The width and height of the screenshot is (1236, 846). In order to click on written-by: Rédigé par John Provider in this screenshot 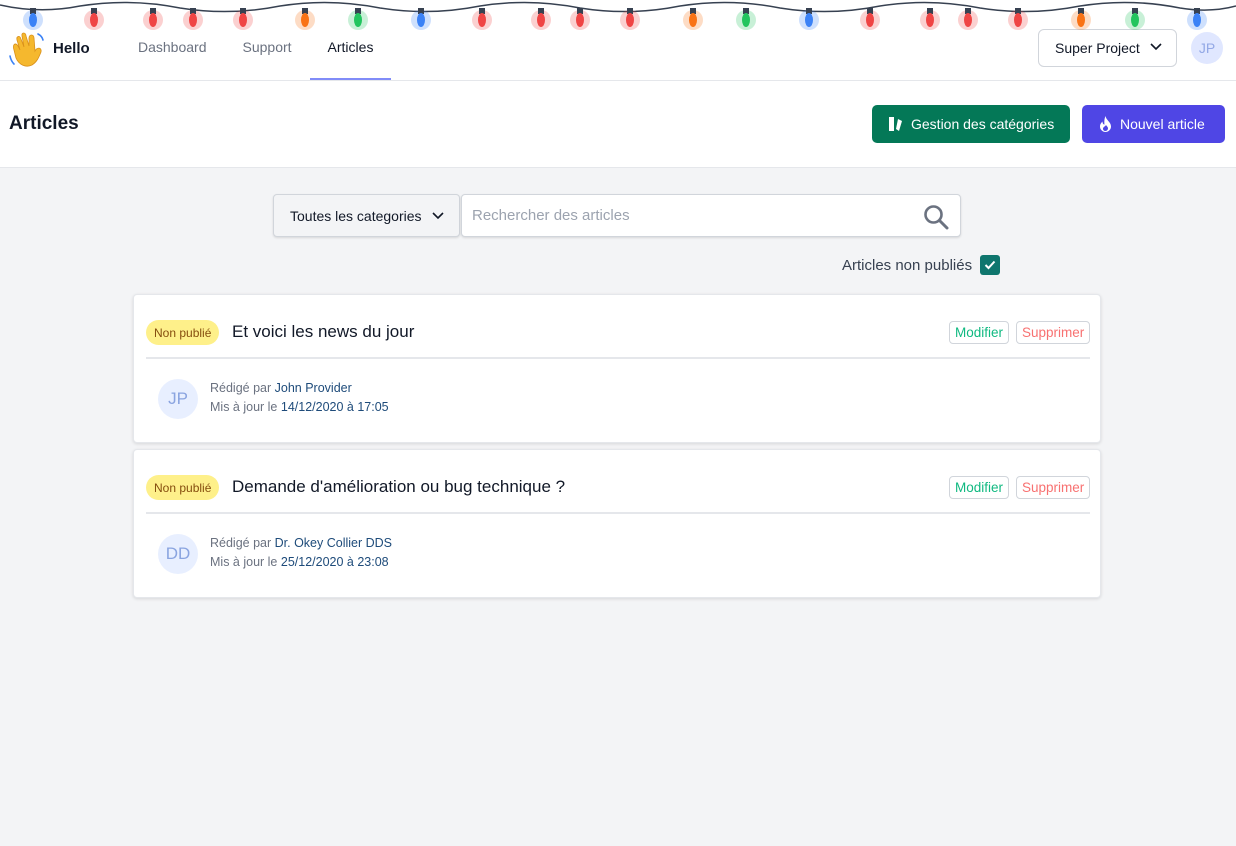, I will do `click(281, 388)`.